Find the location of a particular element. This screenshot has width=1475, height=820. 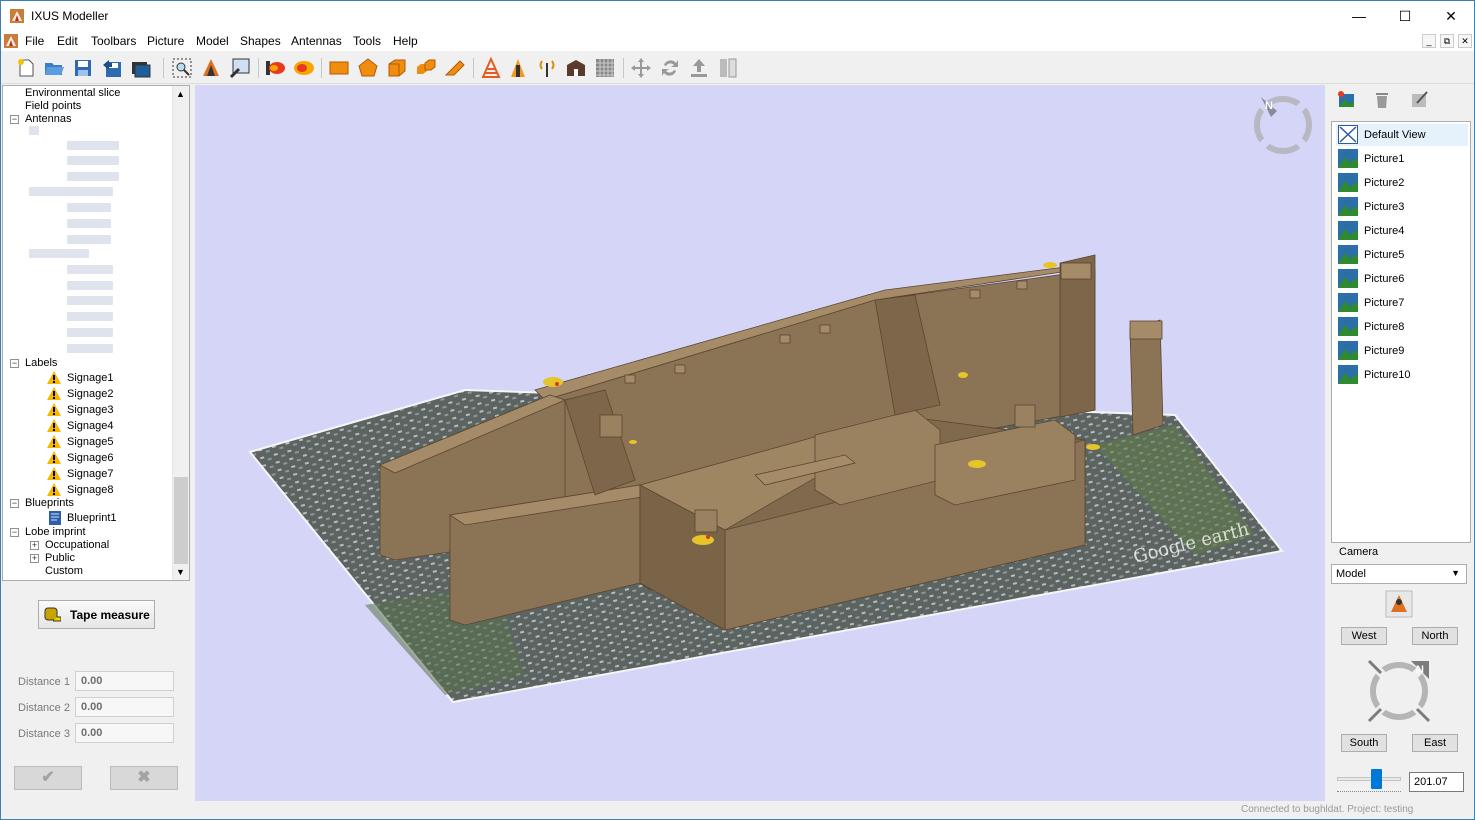

edit-picture-icon is located at coordinates (1419, 99).